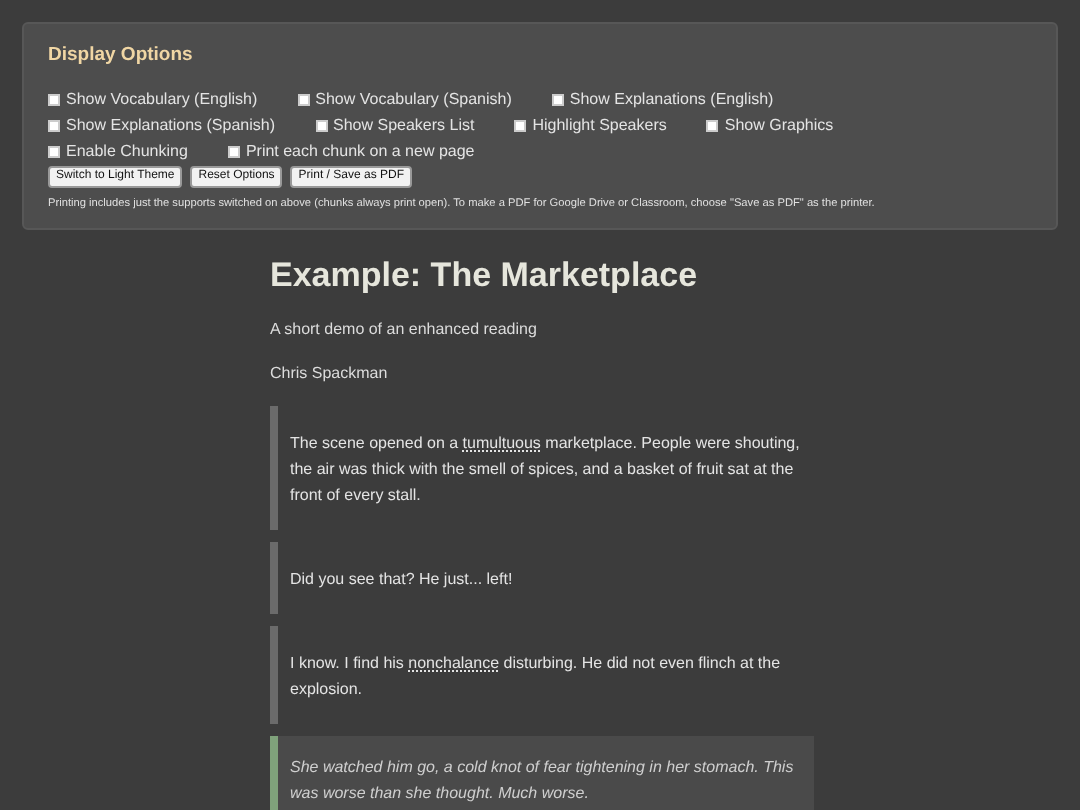  Describe the element at coordinates (404, 125) in the screenshot. I see `checkbox-label: Show Speakers List` at that location.